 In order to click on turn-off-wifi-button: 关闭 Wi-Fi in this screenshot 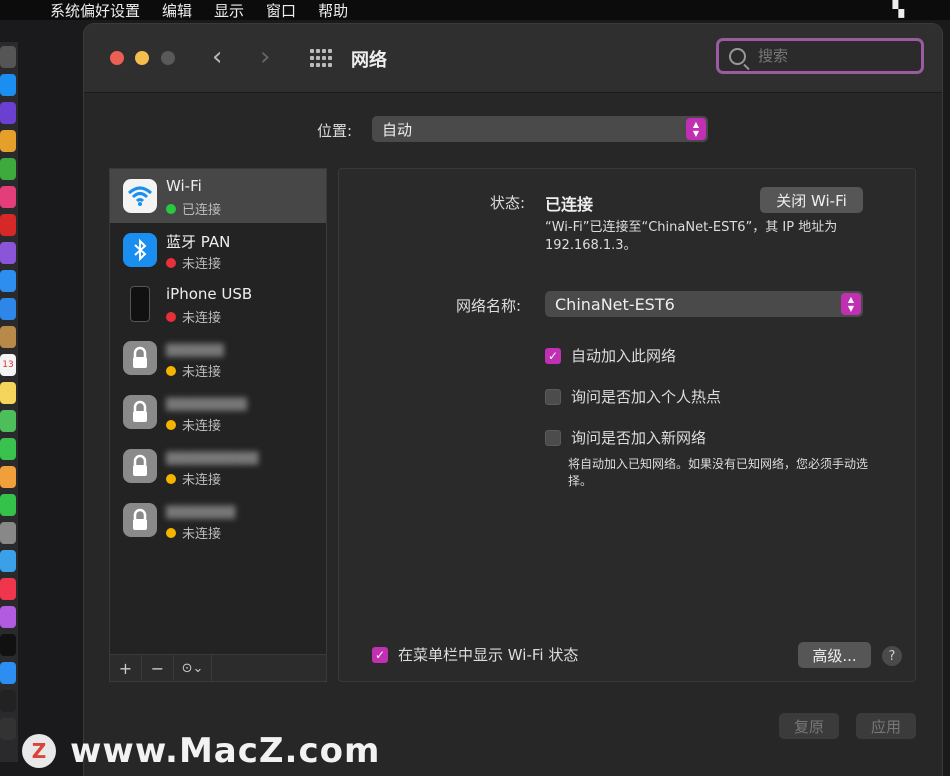, I will do `click(811, 200)`.